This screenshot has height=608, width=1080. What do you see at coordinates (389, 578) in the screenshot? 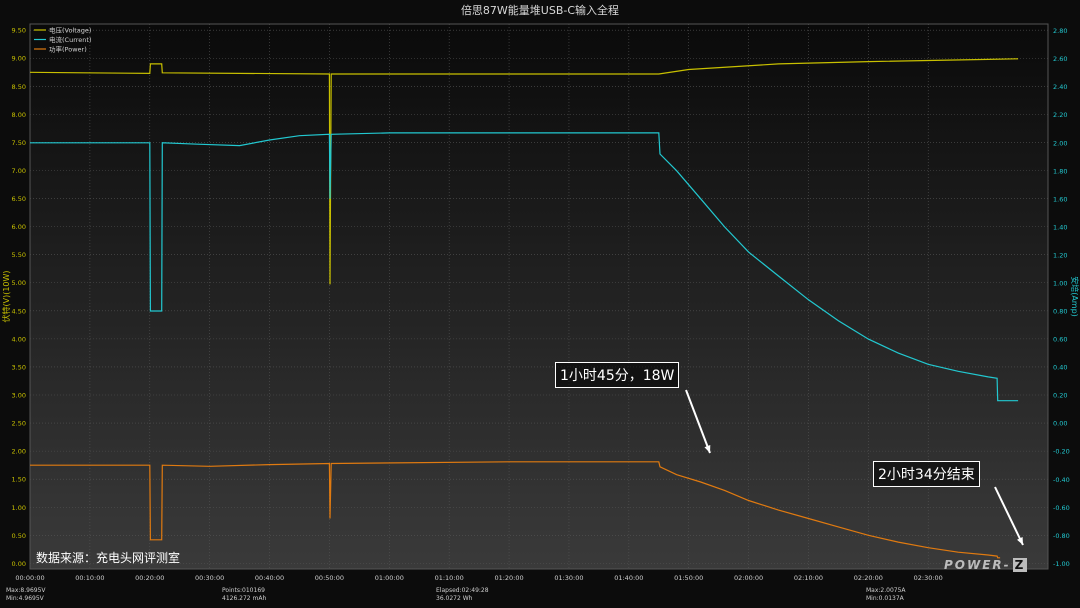
I see `x-tick-label: 01:00:00` at bounding box center [389, 578].